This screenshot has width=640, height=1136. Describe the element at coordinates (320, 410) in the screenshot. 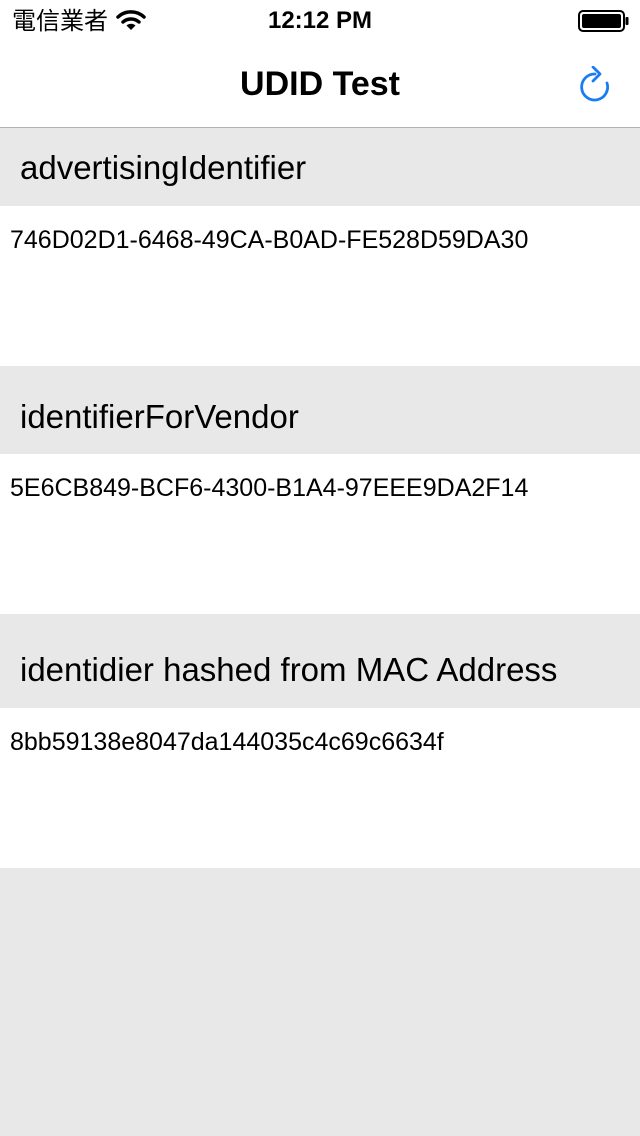

I see `section-header-identifier-for-vendor: identifierForVendor` at that location.